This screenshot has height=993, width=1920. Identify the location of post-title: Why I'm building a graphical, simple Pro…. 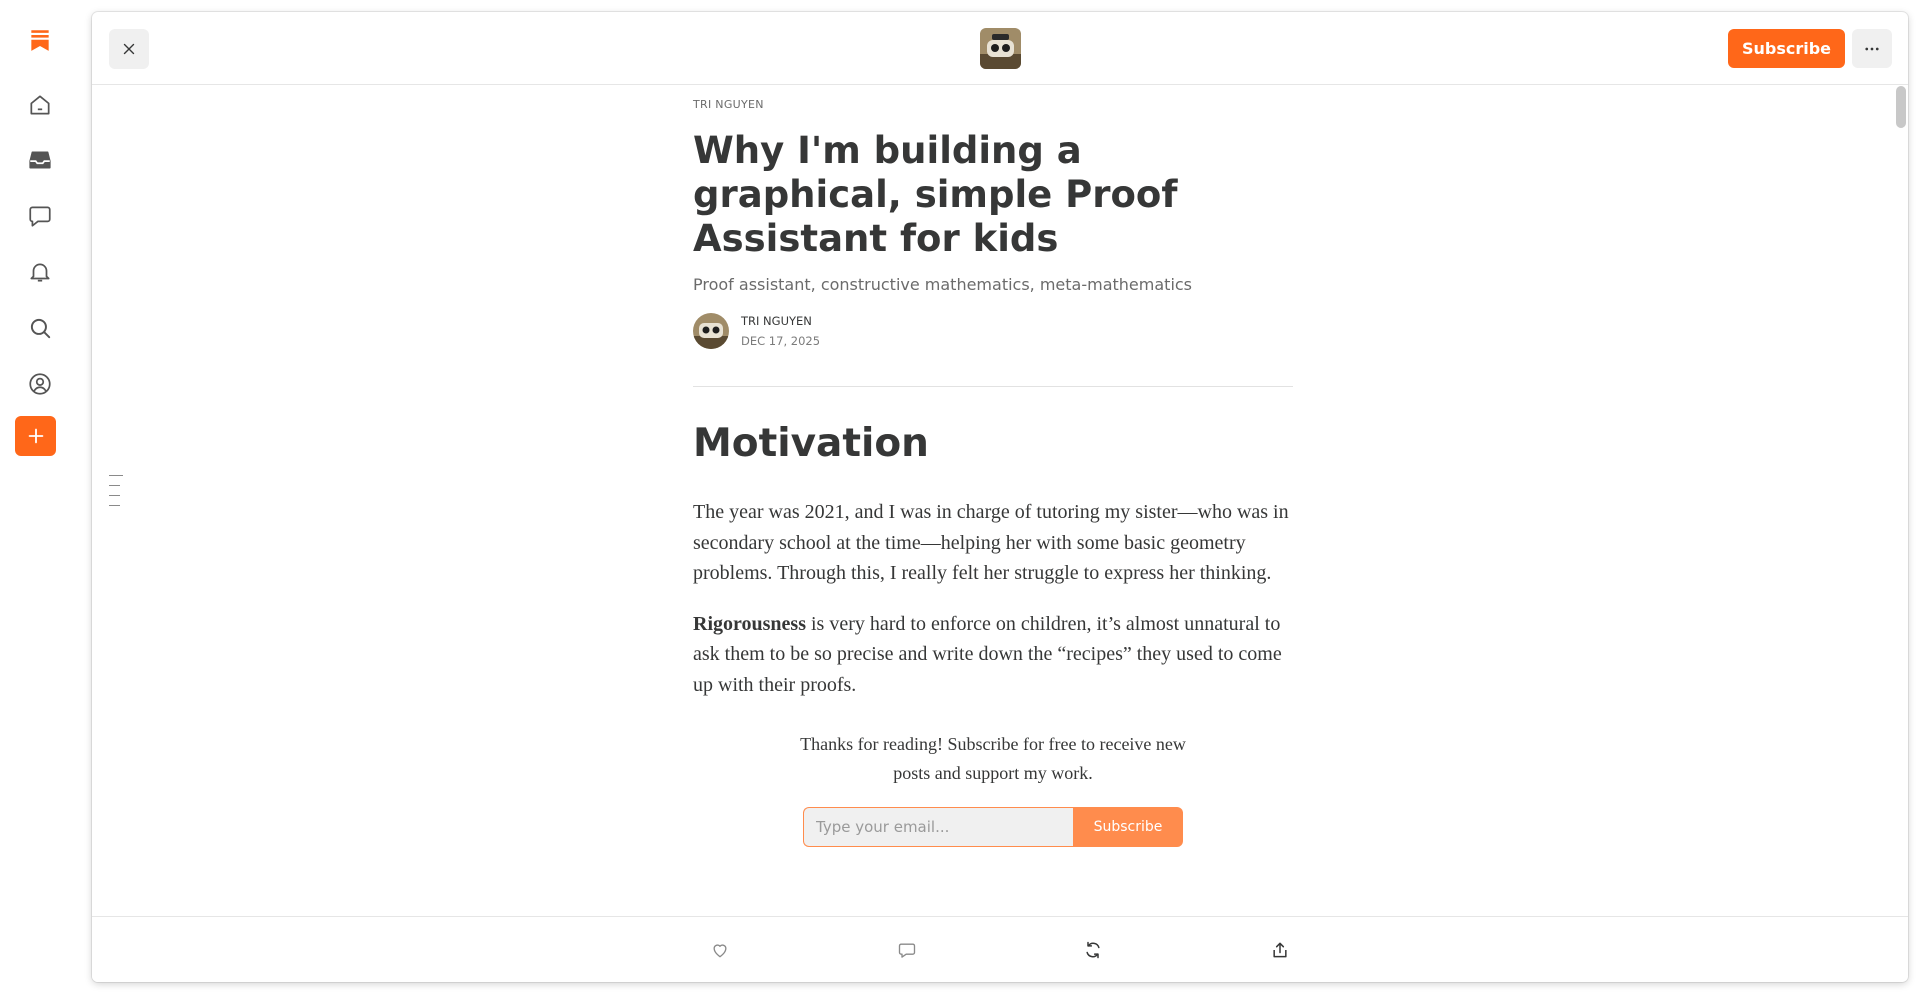
(935, 194).